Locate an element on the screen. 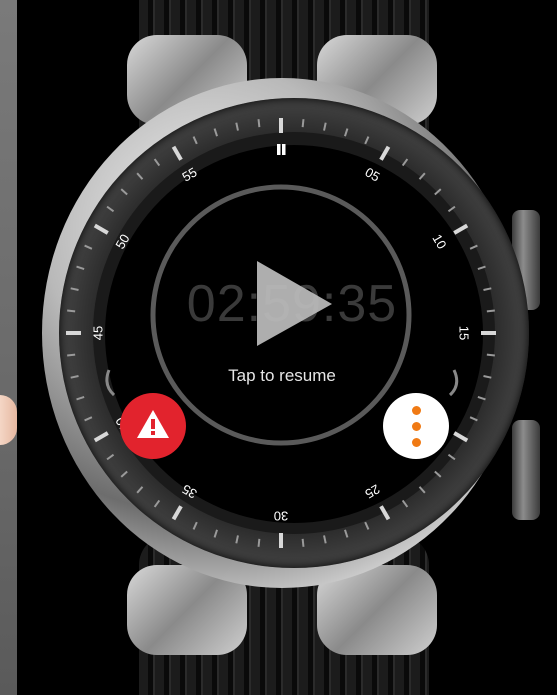  tap-to-resume-label: Tap to resume is located at coordinates (282, 375).